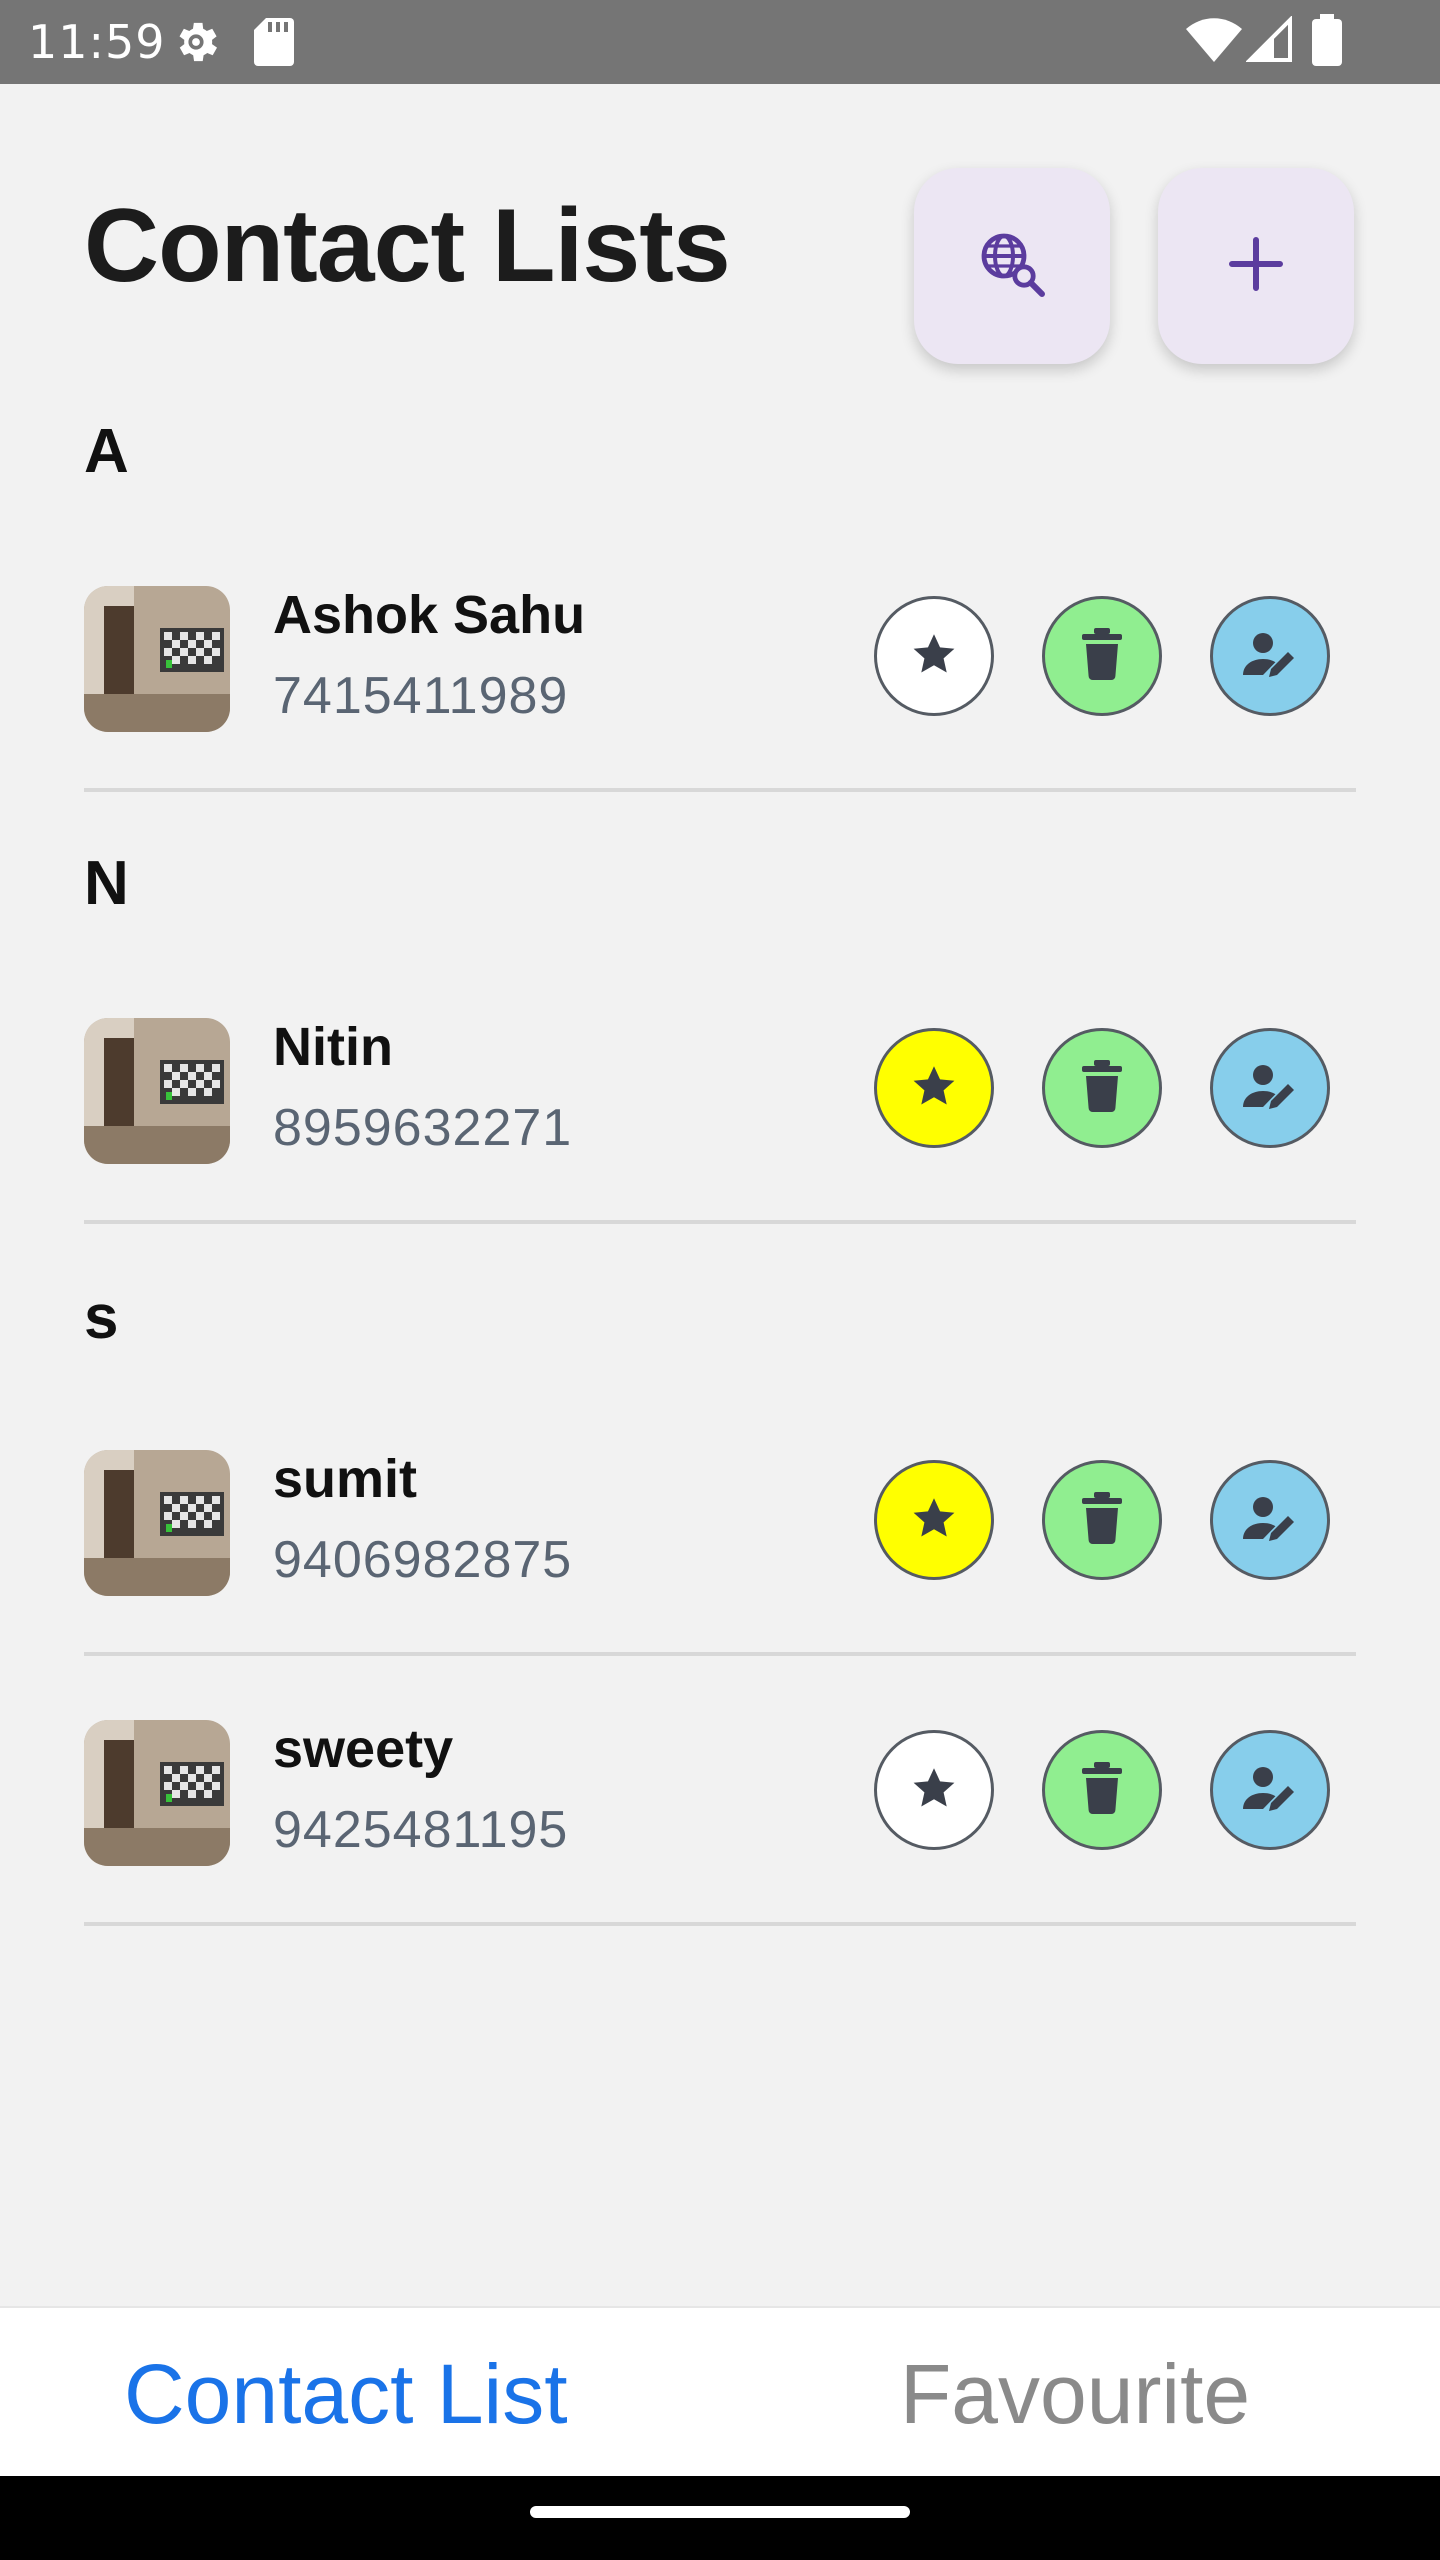 The image size is (1440, 2560). What do you see at coordinates (720, 42) in the screenshot?
I see `status-bar: 11:59` at bounding box center [720, 42].